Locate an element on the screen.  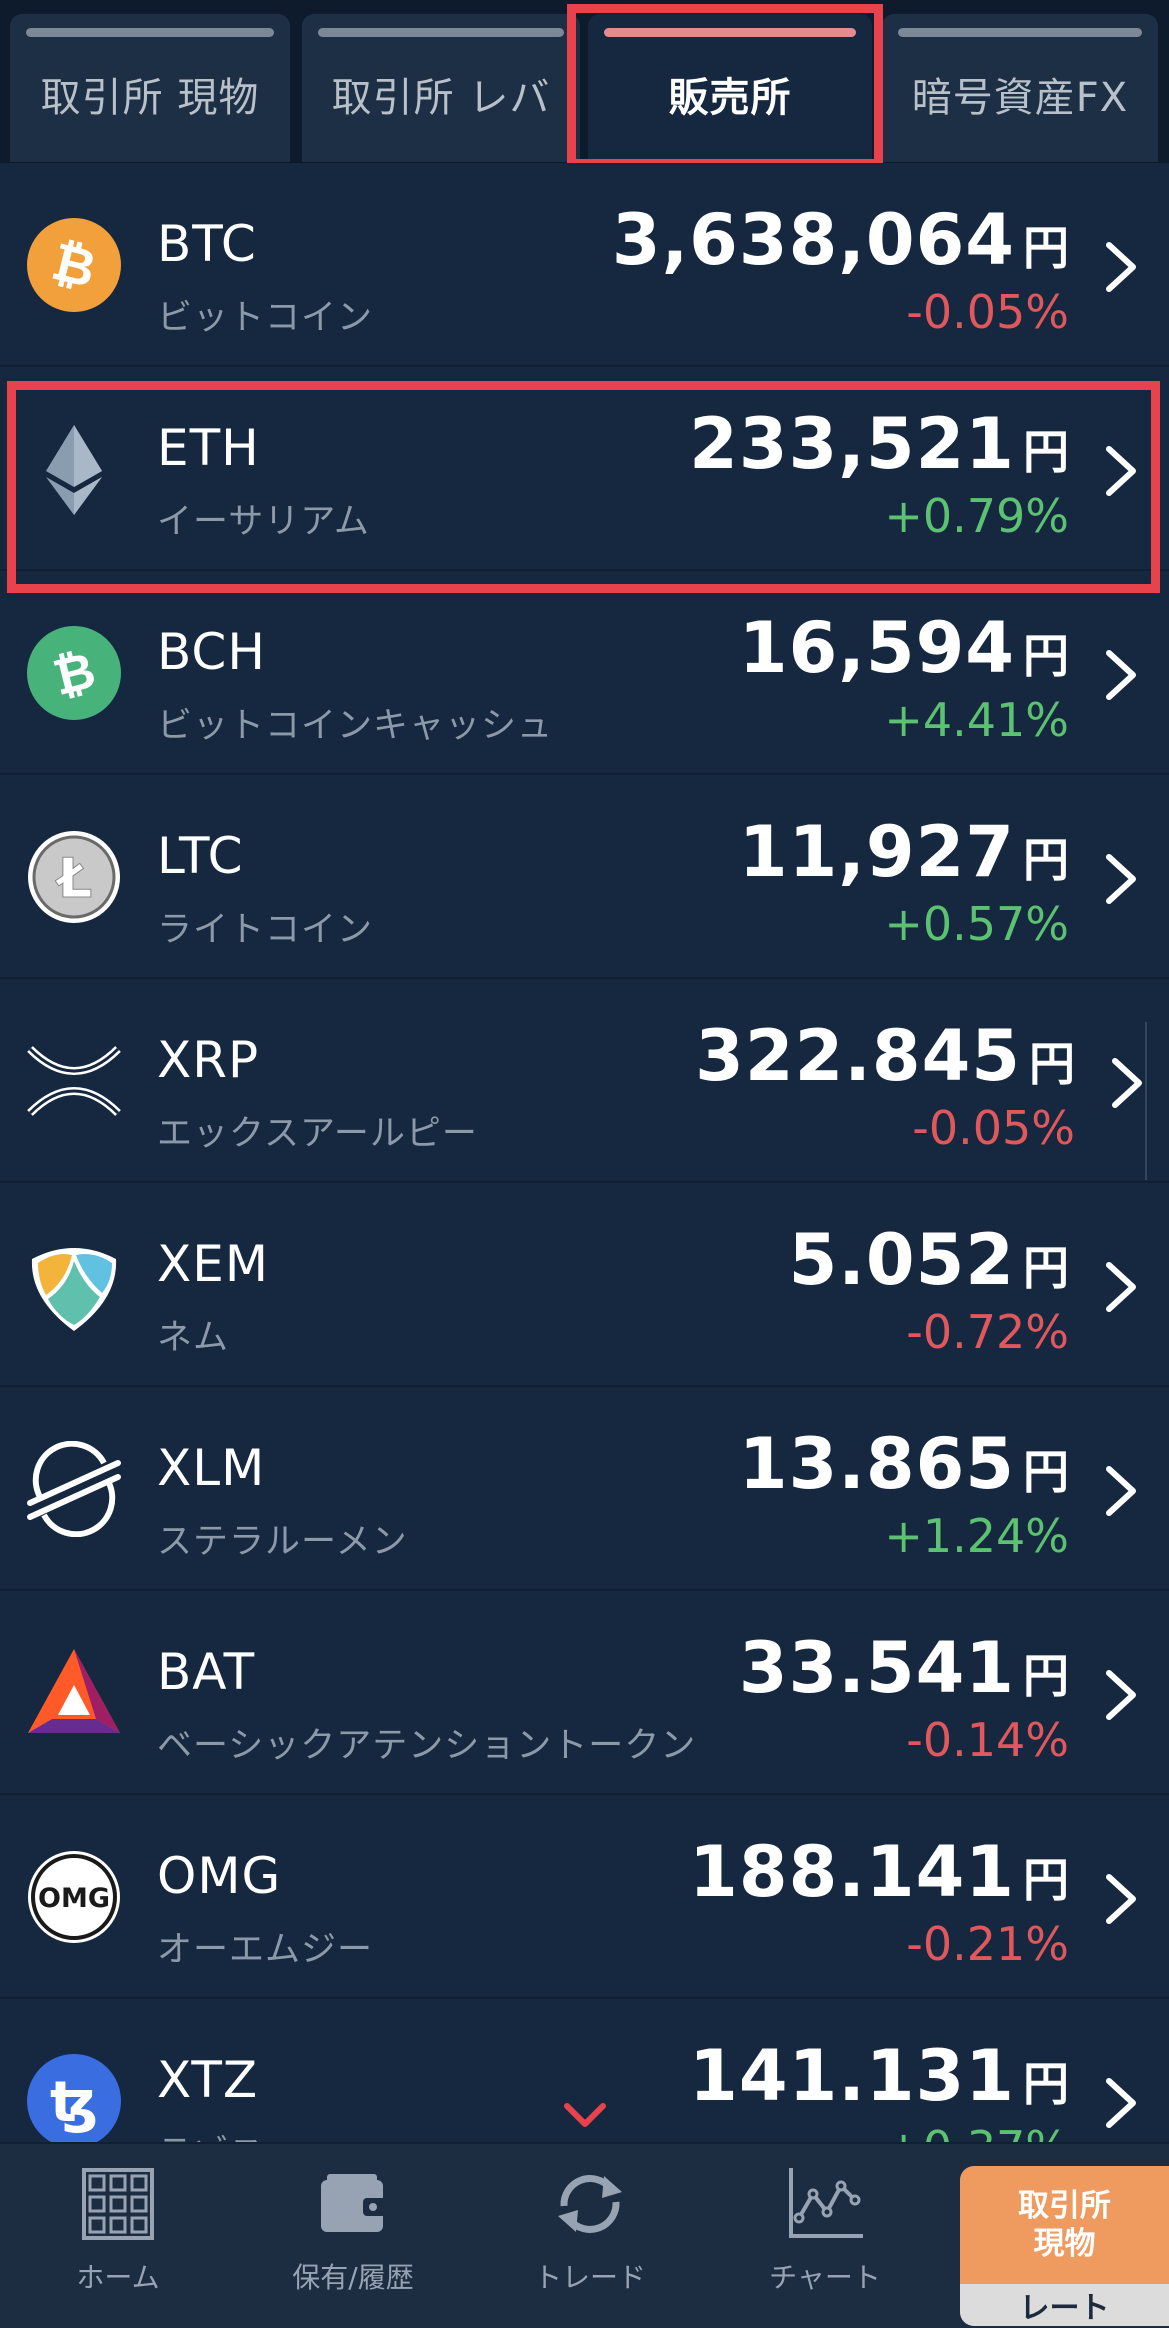
coin-symbol: XLM is located at coordinates (211, 1468).